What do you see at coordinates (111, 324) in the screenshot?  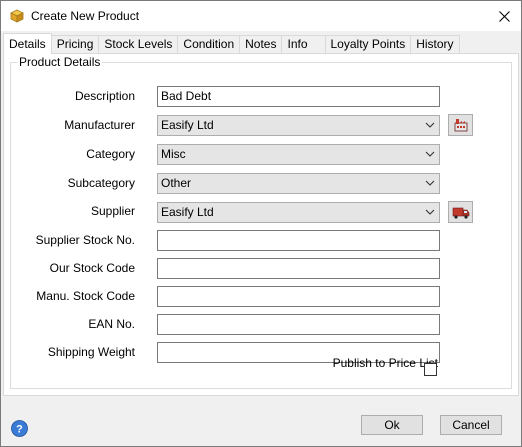 I see `ean-no-label: EAN No.` at bounding box center [111, 324].